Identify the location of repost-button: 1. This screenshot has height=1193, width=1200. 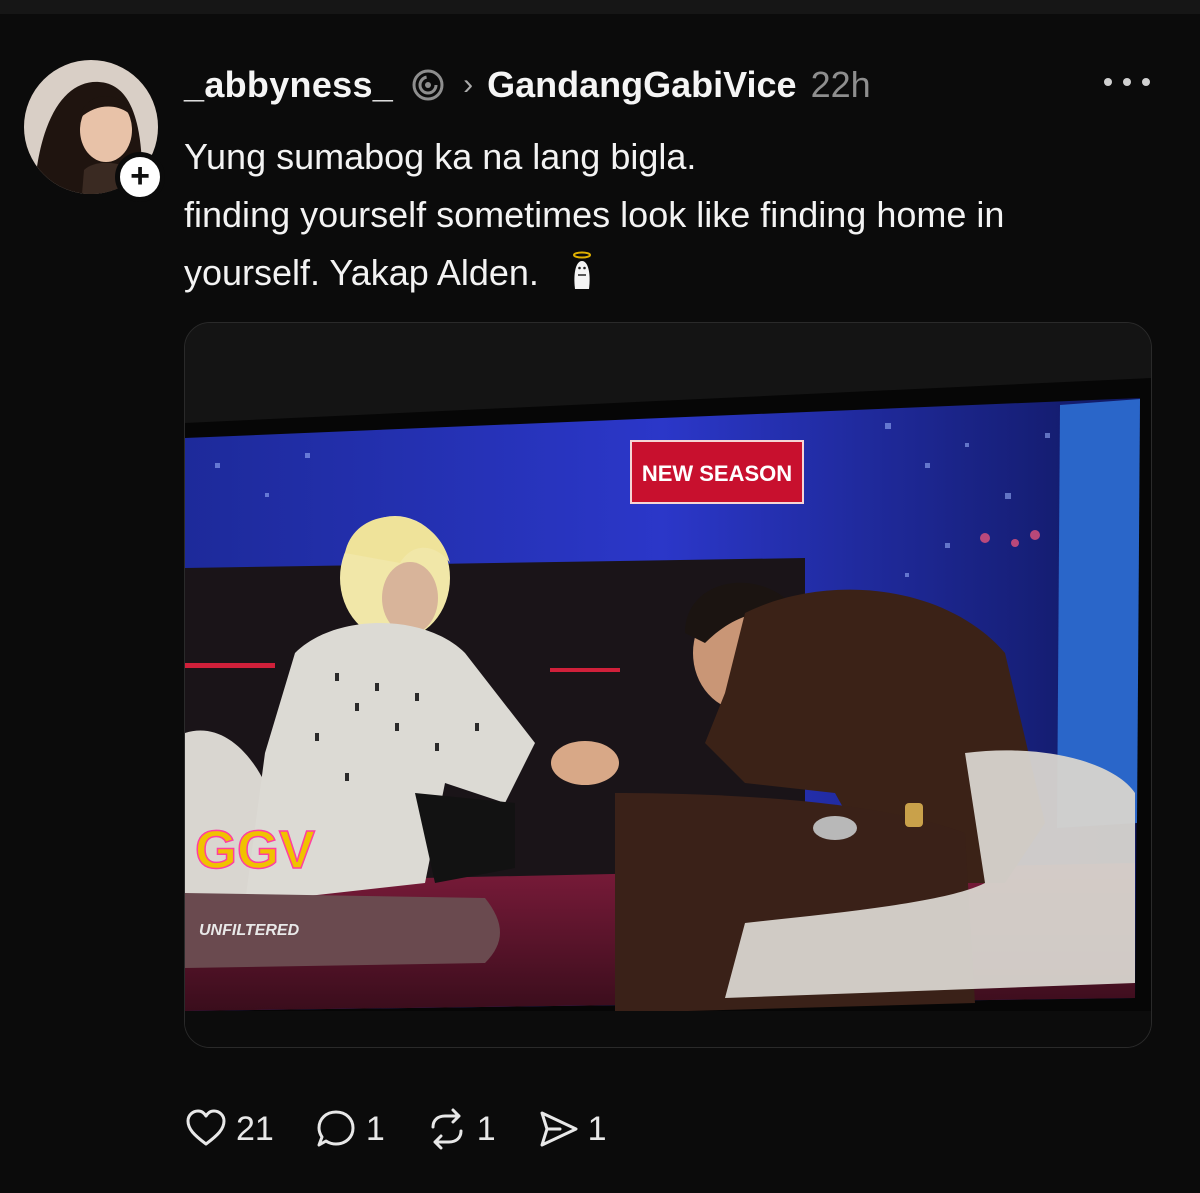
(460, 1129).